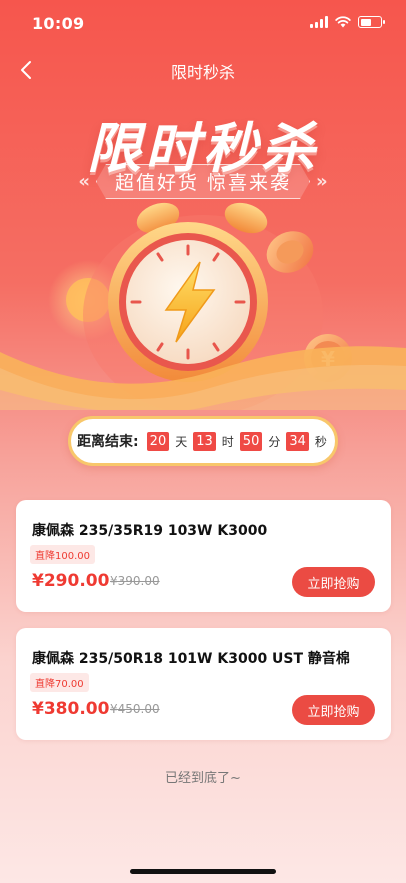  I want to click on battery-icon, so click(371, 22).